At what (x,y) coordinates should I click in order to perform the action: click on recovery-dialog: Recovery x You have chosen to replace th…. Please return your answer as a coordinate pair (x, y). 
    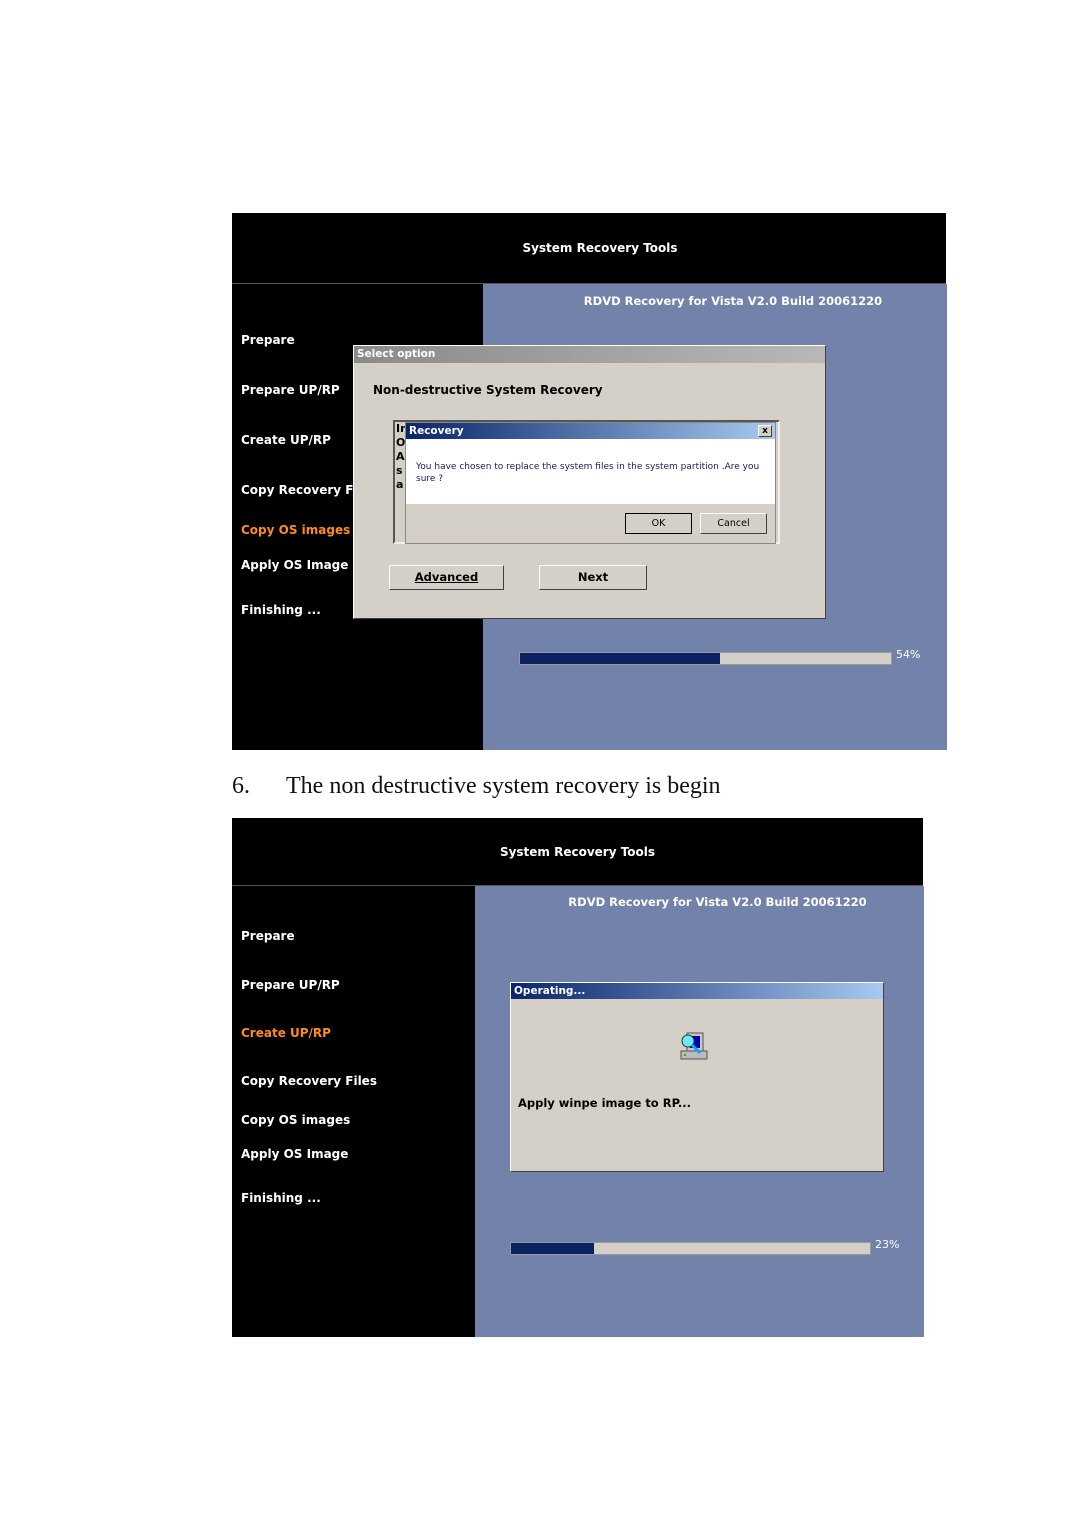
    Looking at the image, I should click on (590, 483).